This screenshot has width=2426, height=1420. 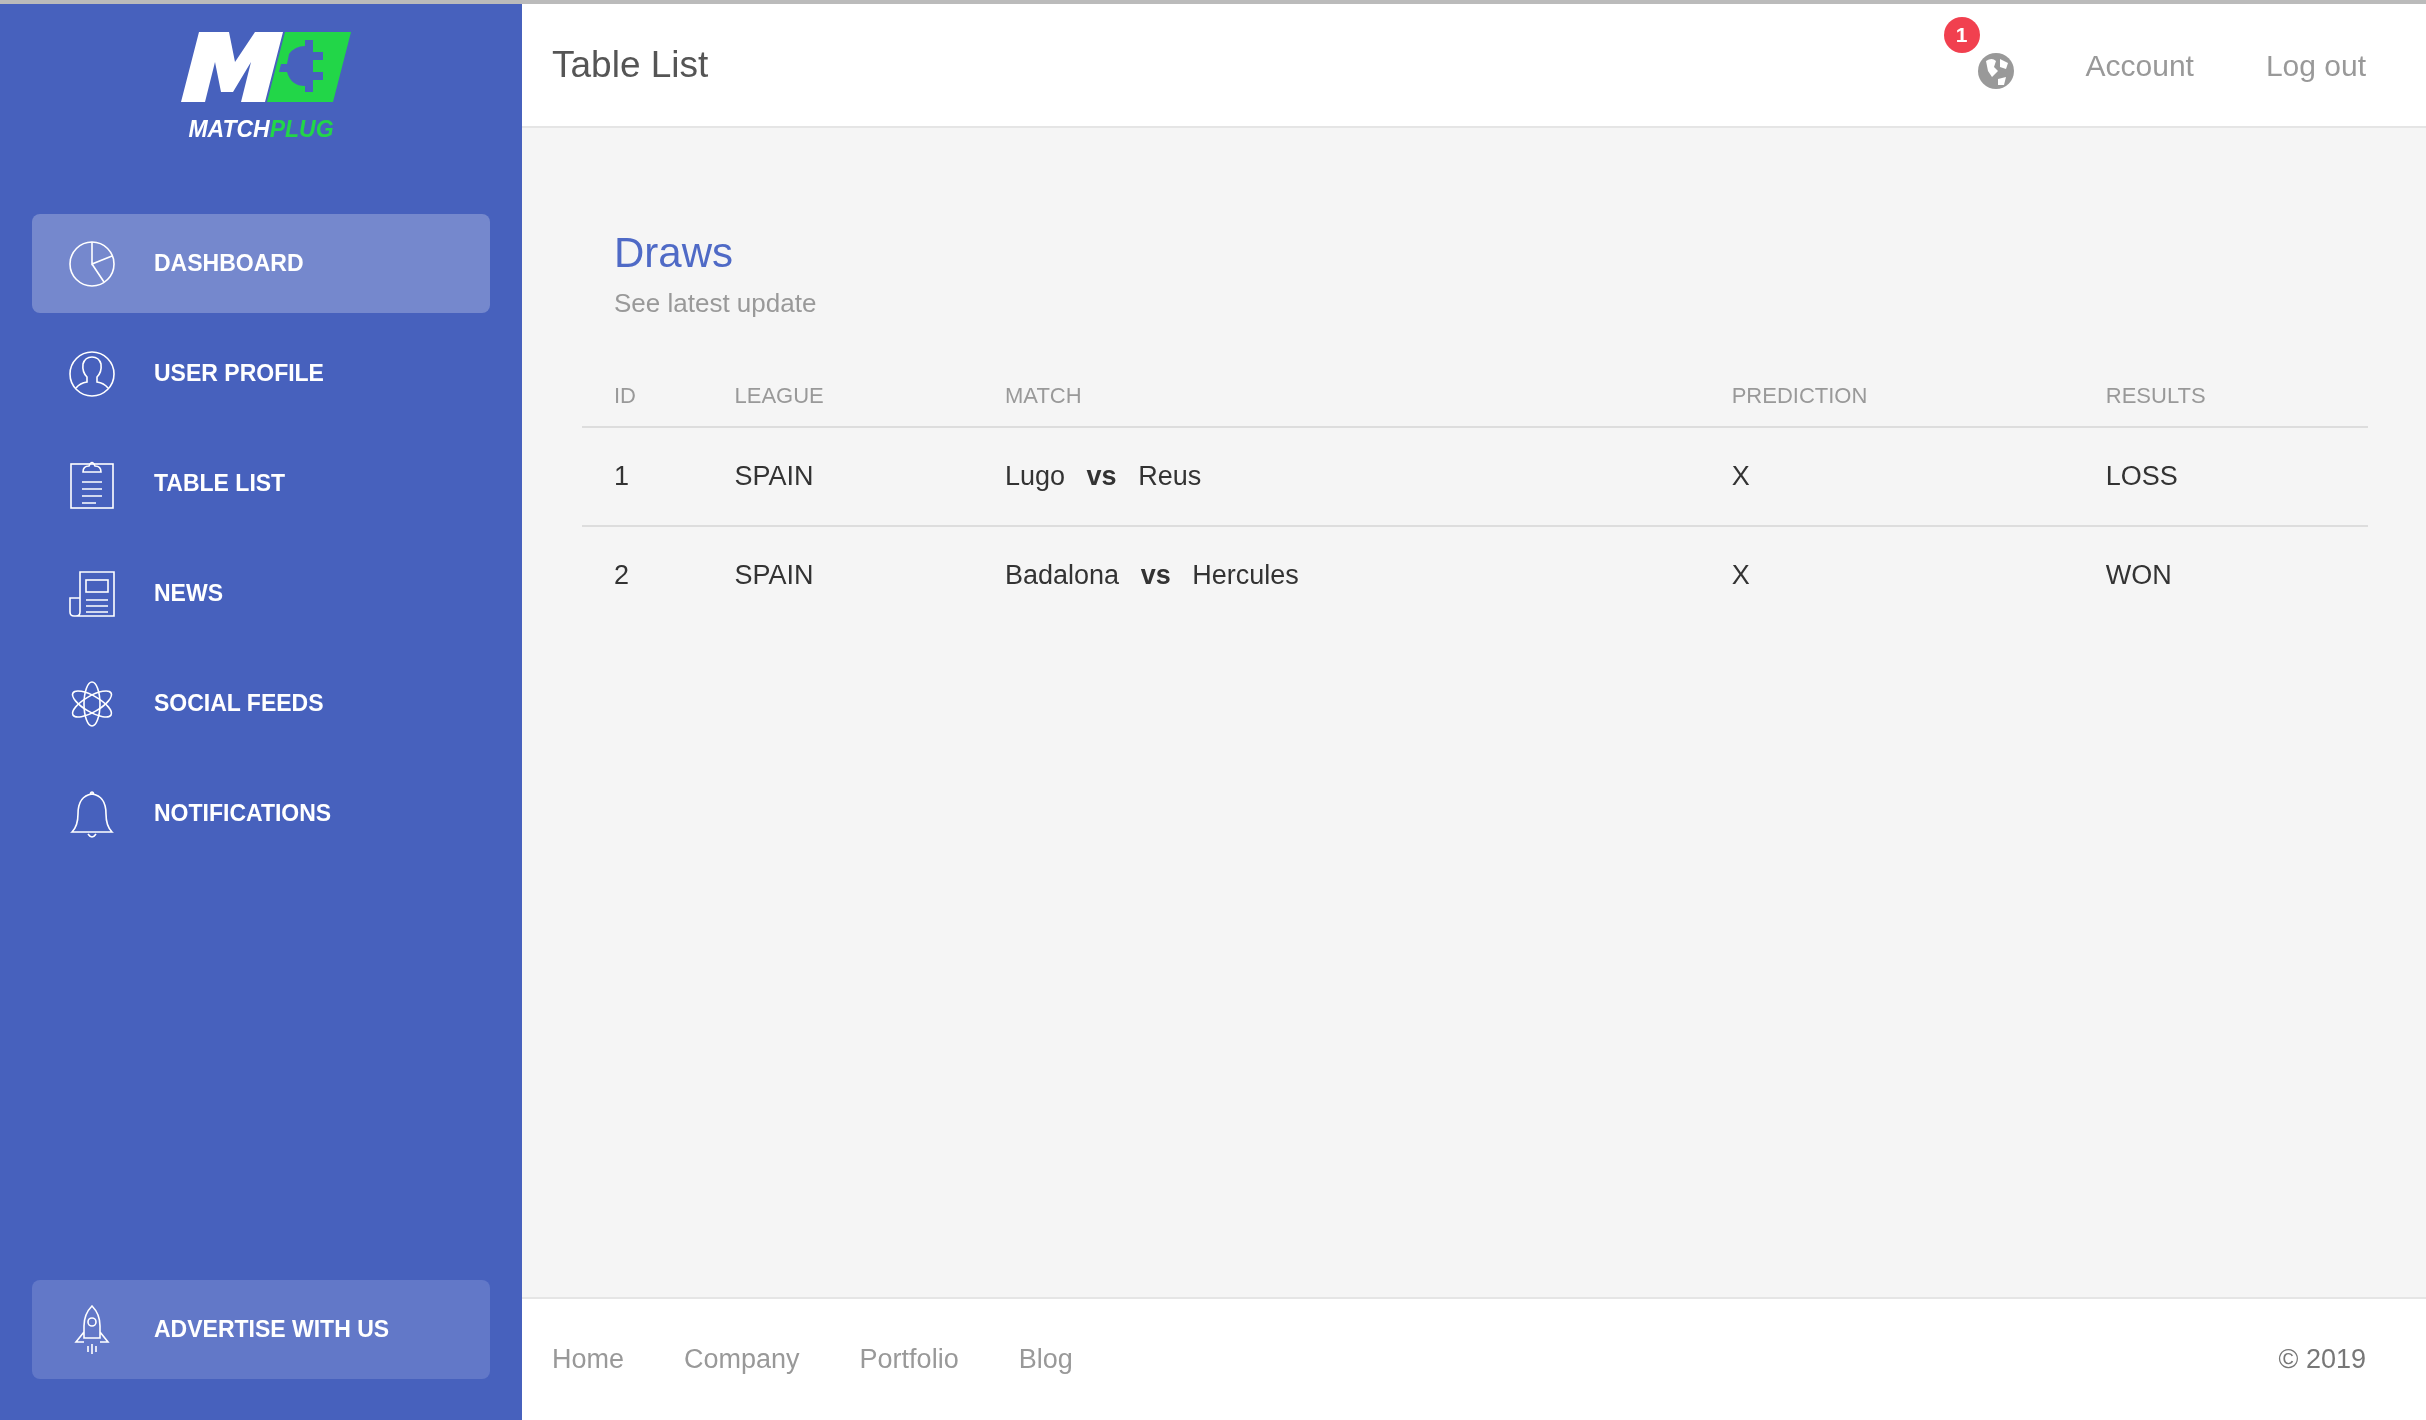 I want to click on header-link: Log out, so click(x=2315, y=65).